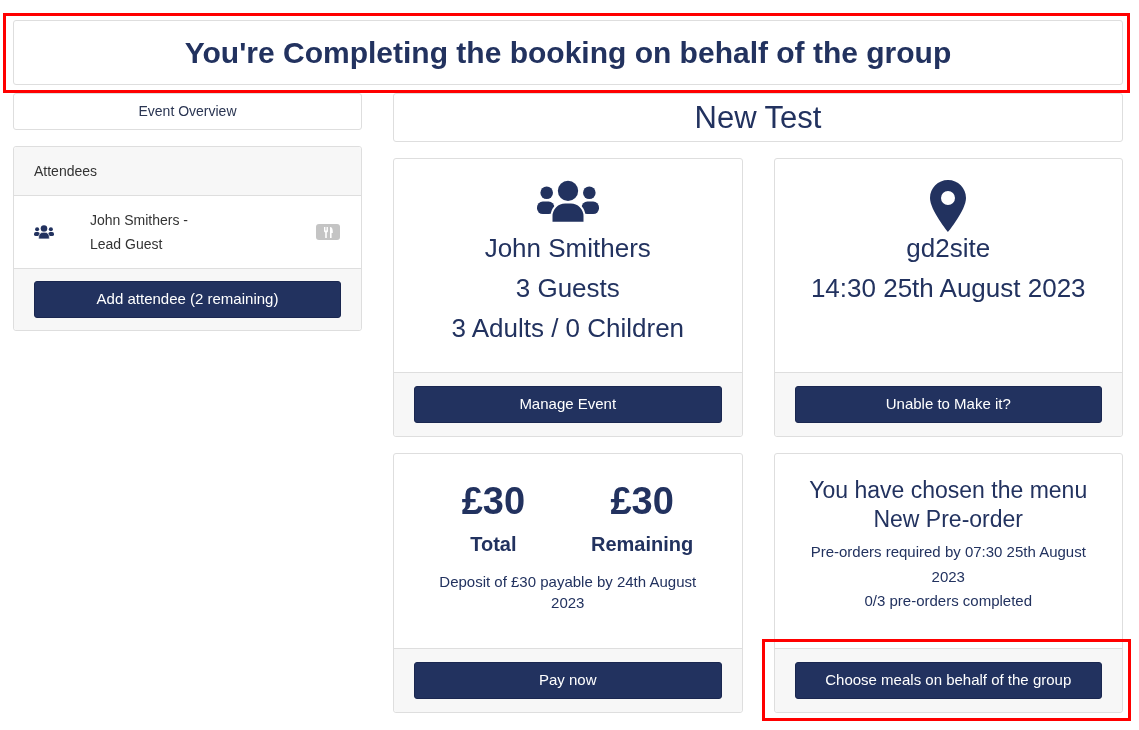  Describe the element at coordinates (948, 248) in the screenshot. I see `card-heading: gd2site` at that location.